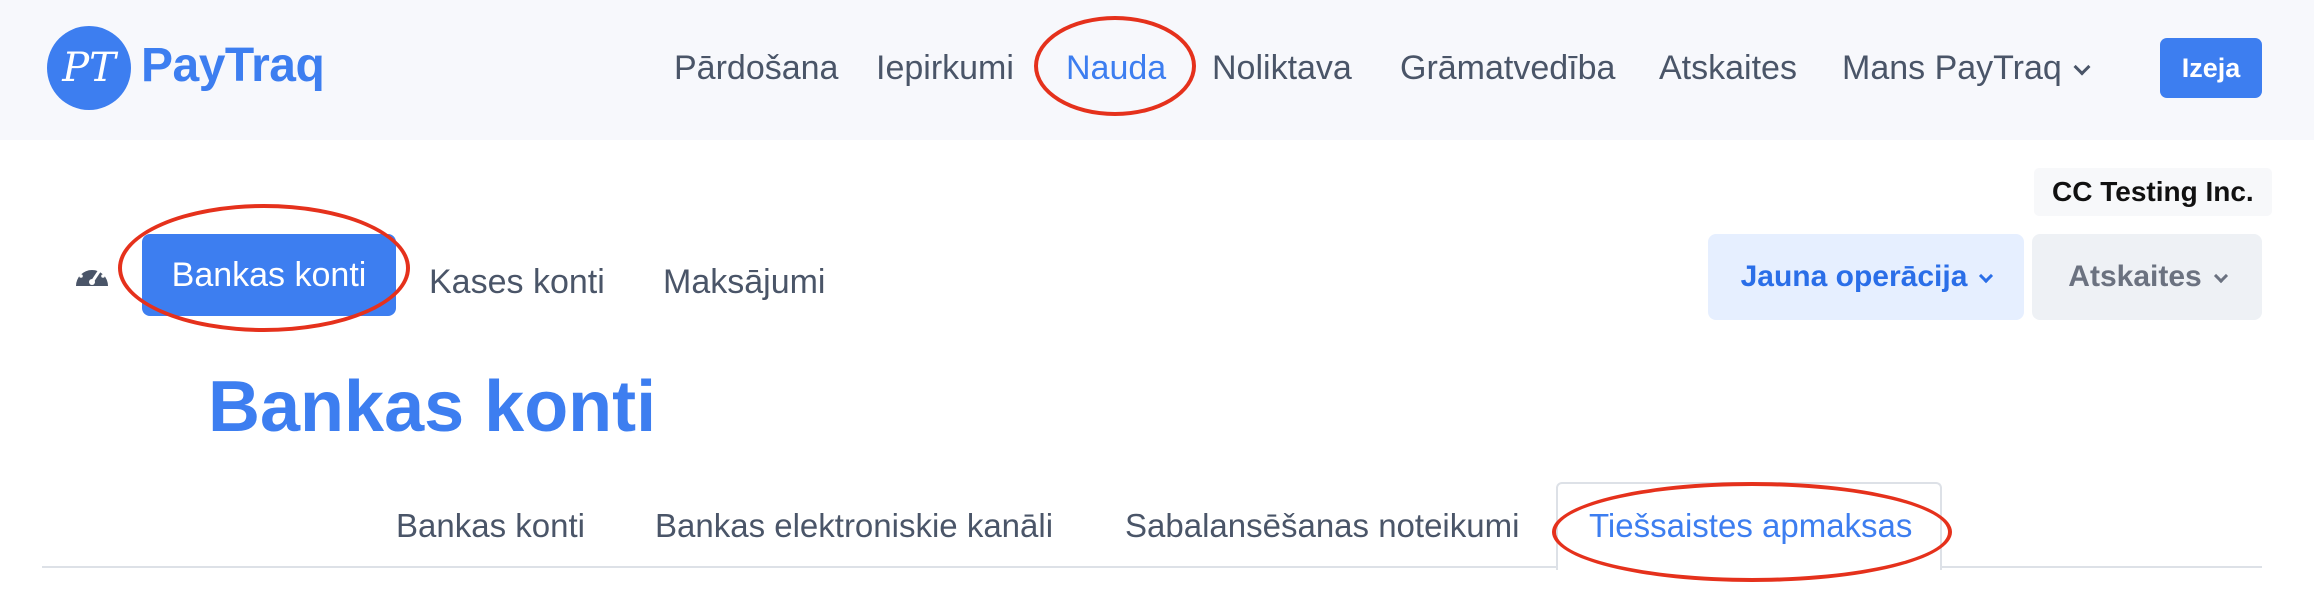 The width and height of the screenshot is (2314, 604). What do you see at coordinates (1728, 68) in the screenshot?
I see `topnav-item-reports: Atskaites` at bounding box center [1728, 68].